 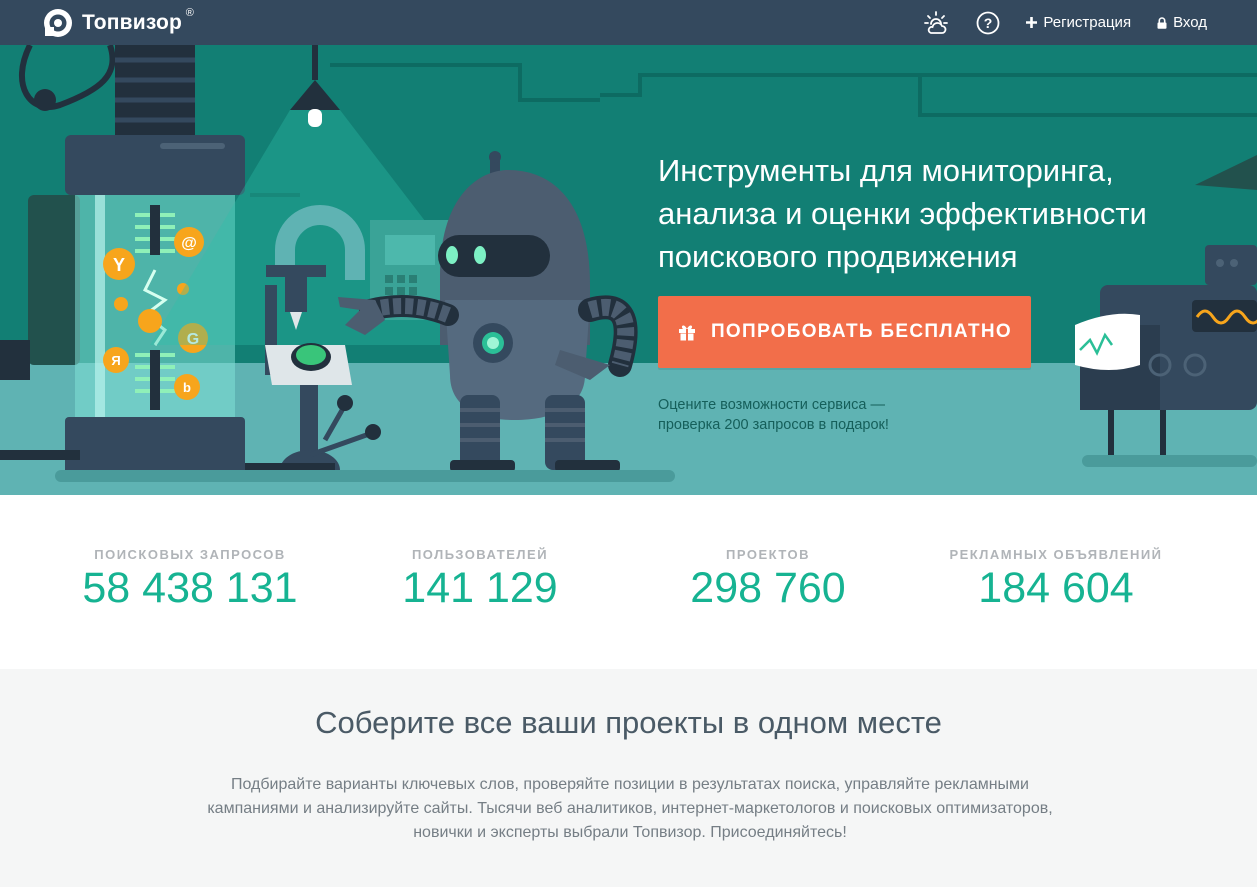 I want to click on gift-icon, so click(x=686, y=333).